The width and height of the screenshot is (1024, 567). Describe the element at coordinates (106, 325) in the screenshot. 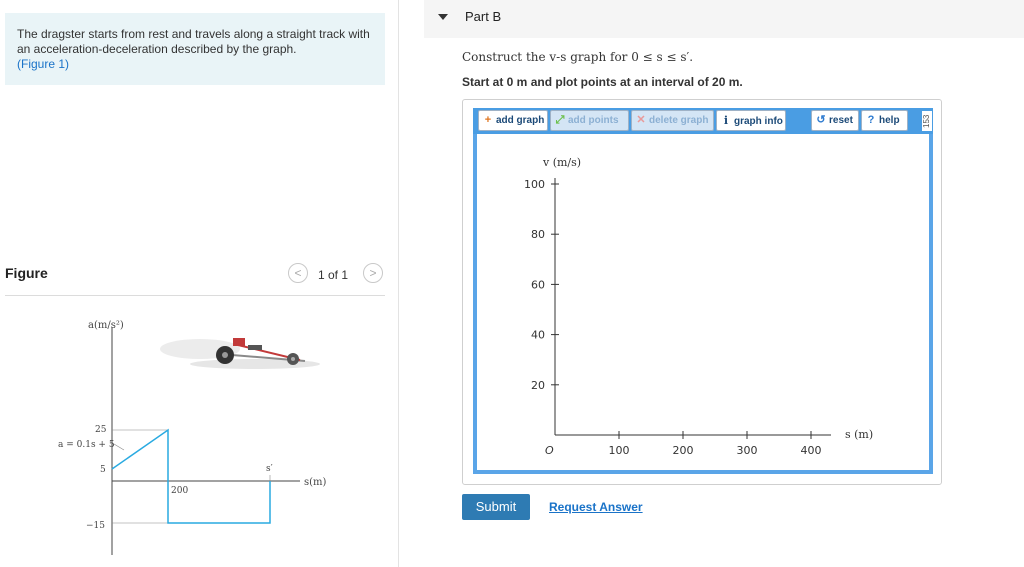

I see `a-axis-label: a(m/s²)` at that location.